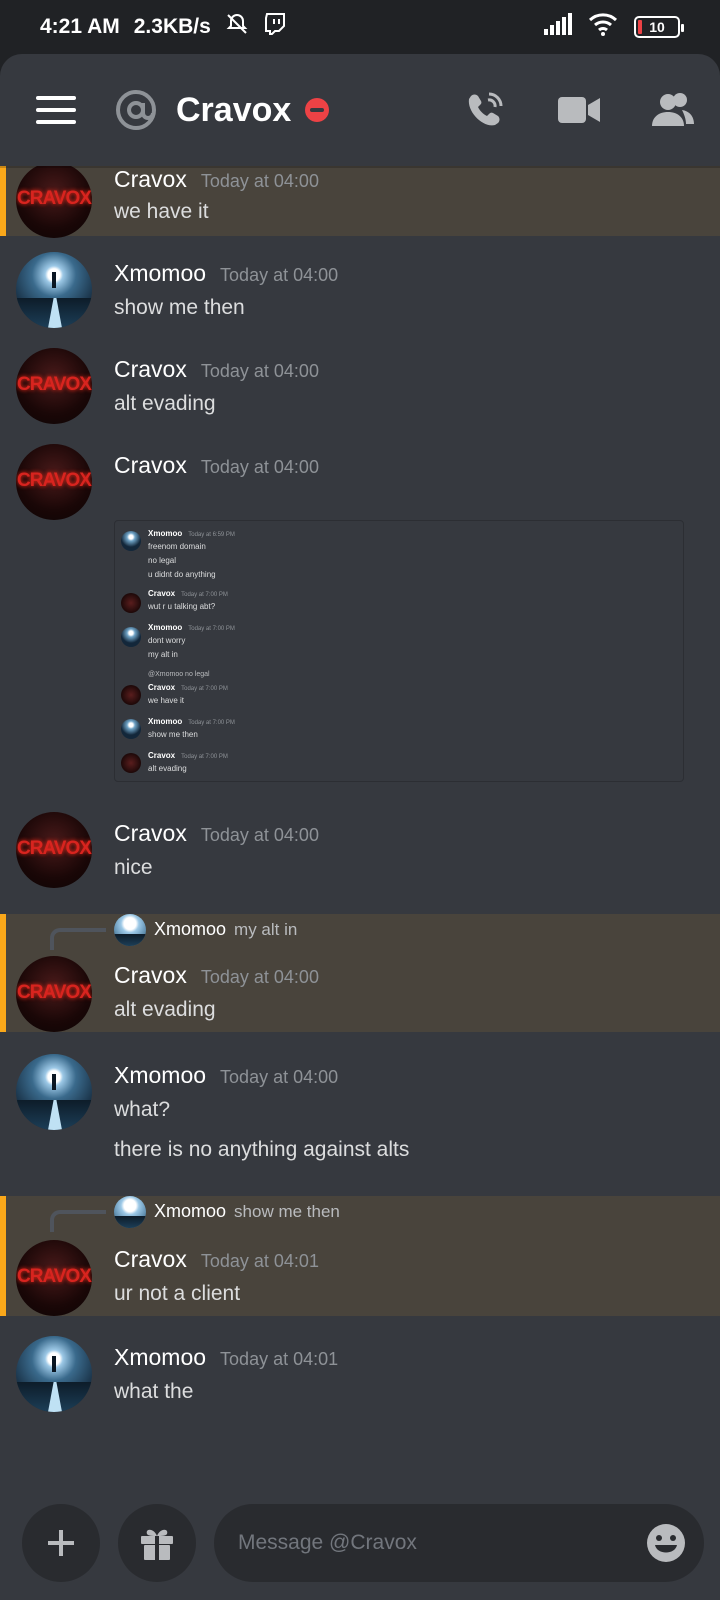 The height and width of the screenshot is (1600, 720). I want to click on page-title: Cravox, so click(234, 109).